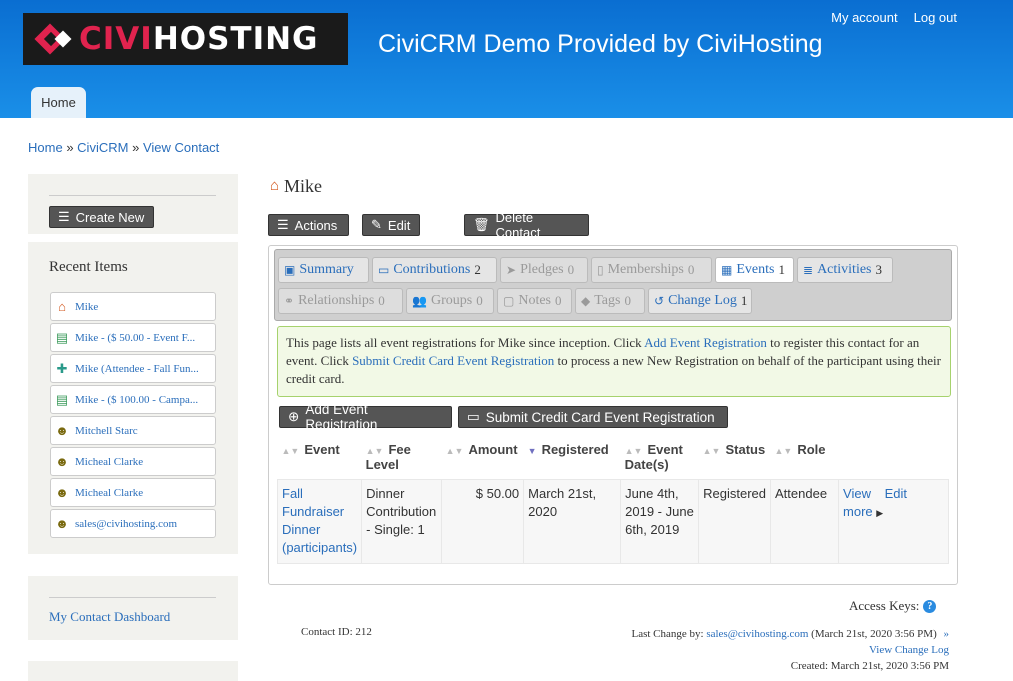 The image size is (1013, 681). Describe the element at coordinates (864, 17) in the screenshot. I see `my-account-link: My account` at that location.